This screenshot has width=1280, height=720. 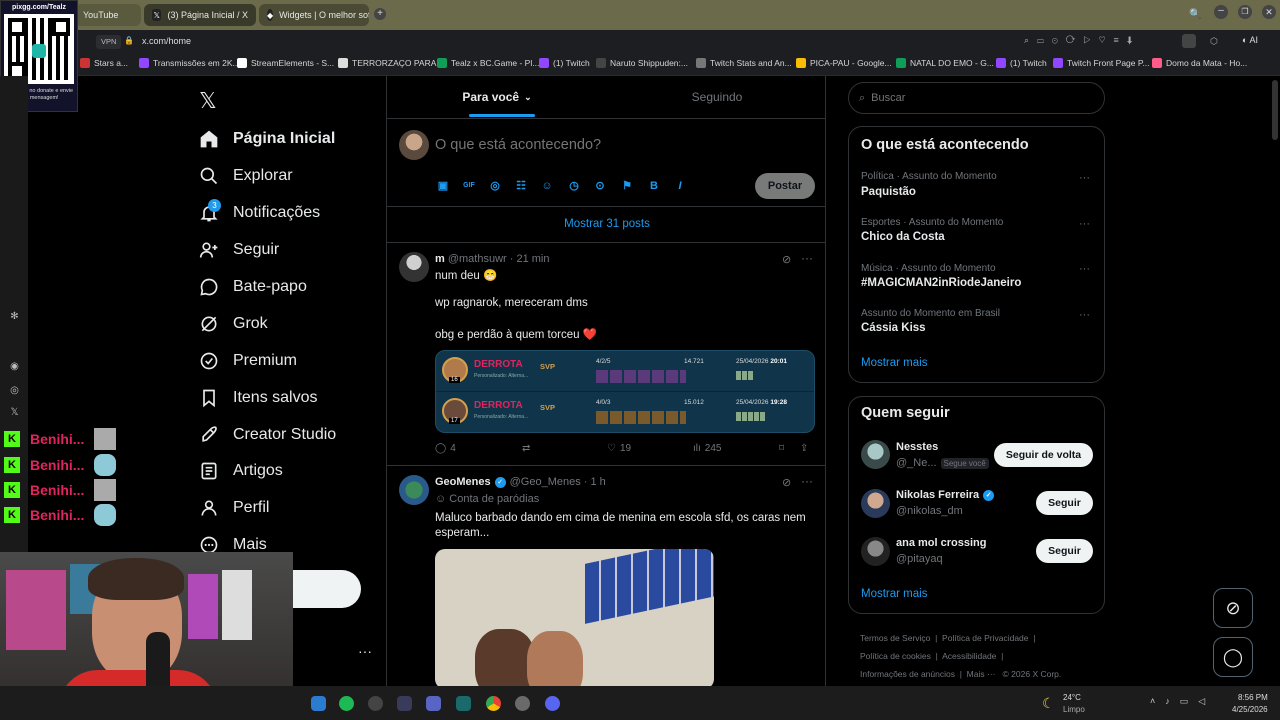 What do you see at coordinates (493, 703) in the screenshot?
I see `chrome-icon` at bounding box center [493, 703].